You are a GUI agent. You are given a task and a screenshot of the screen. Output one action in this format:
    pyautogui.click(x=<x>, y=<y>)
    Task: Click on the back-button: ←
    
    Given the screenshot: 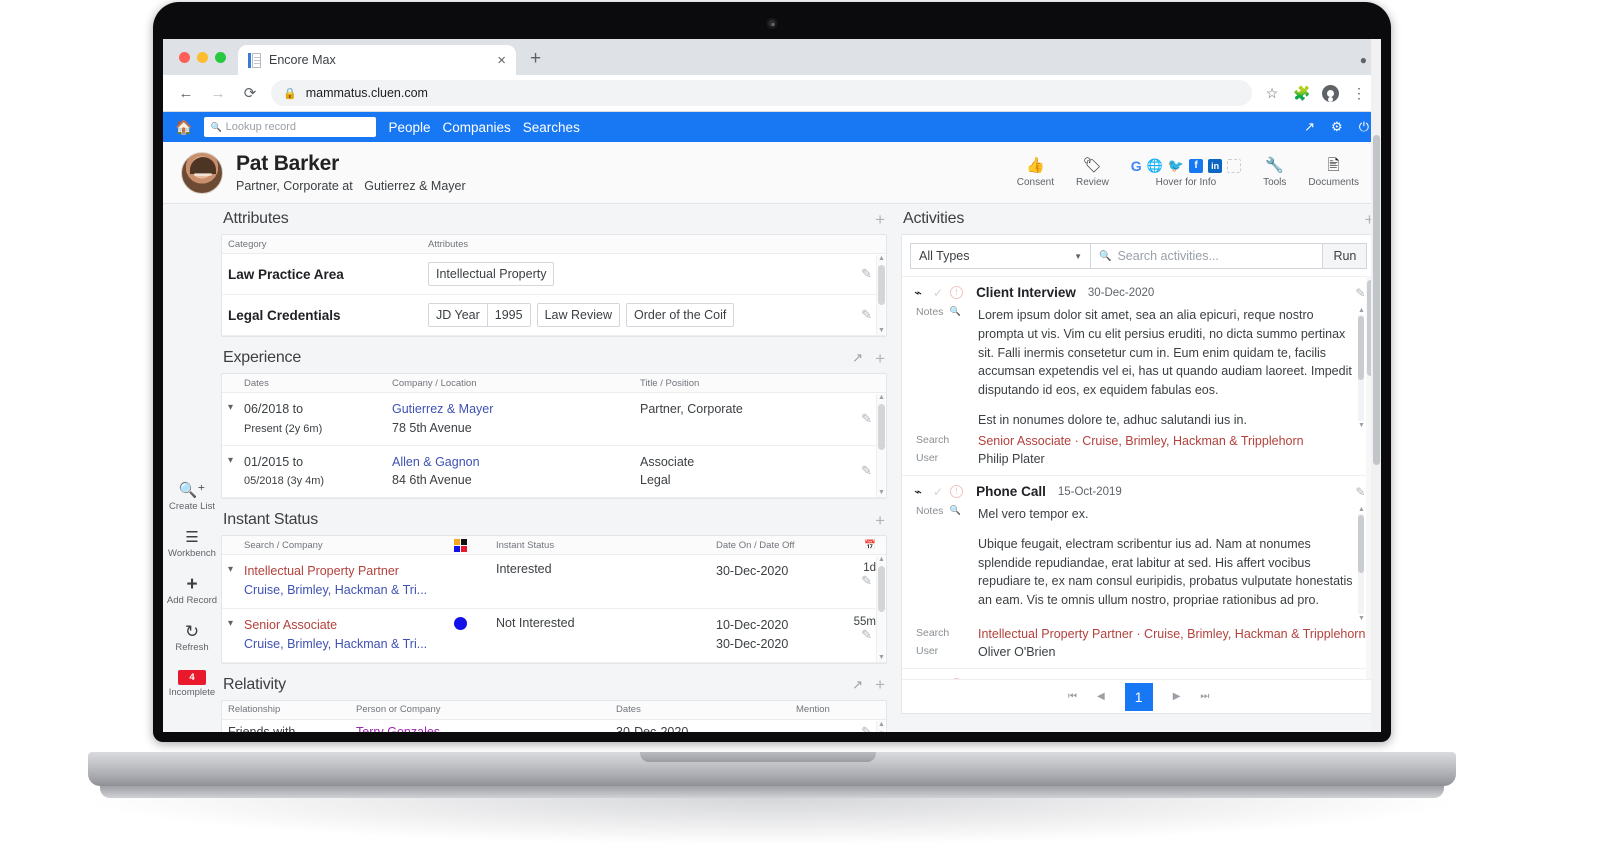 What is the action you would take?
    pyautogui.click(x=186, y=93)
    